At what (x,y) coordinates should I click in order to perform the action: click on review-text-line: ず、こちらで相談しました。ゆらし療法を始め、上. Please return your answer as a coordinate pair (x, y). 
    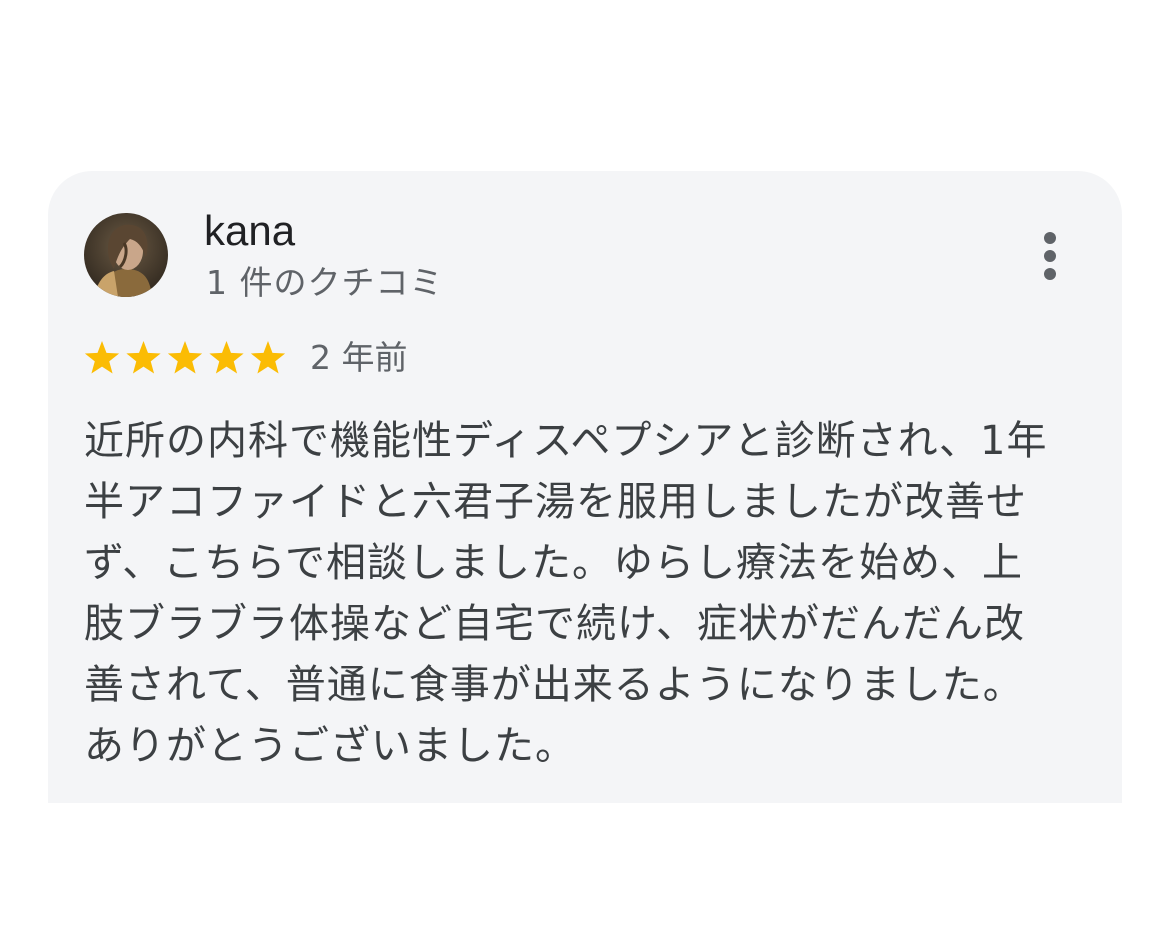
    Looking at the image, I should click on (553, 563).